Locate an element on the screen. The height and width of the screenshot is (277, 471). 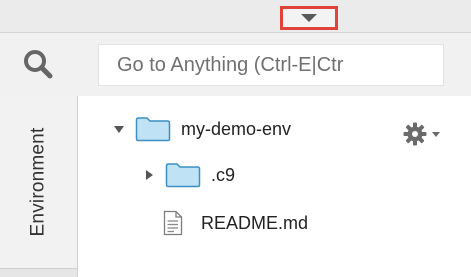
go-to-anything-input is located at coordinates (271, 65).